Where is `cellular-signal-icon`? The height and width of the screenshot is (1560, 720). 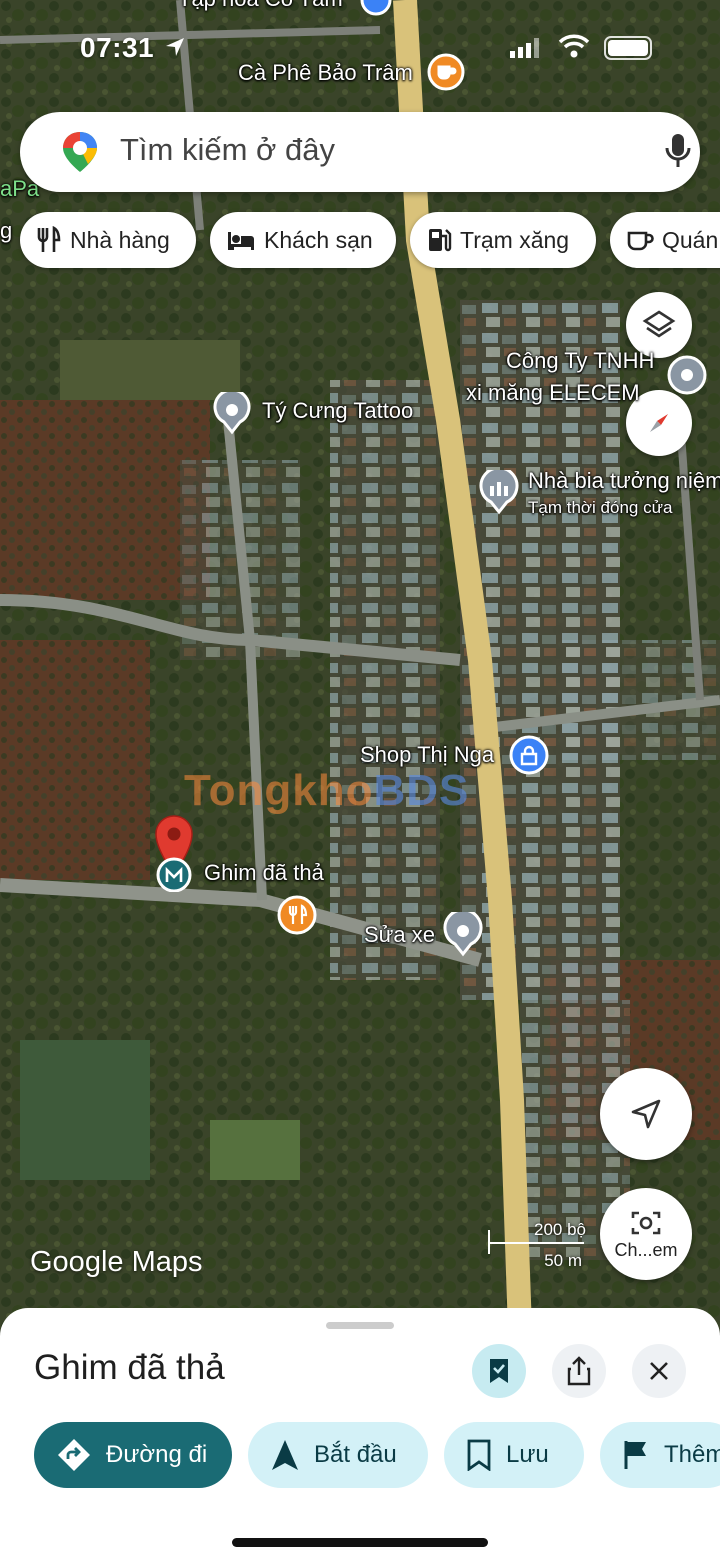 cellular-signal-icon is located at coordinates (525, 50).